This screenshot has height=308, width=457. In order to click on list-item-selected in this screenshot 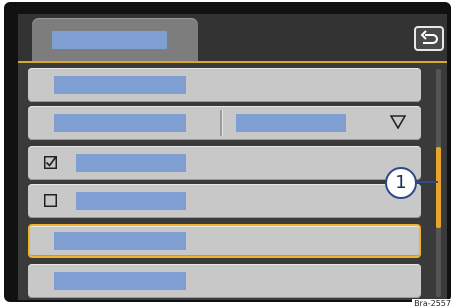, I will do `click(224, 241)`.